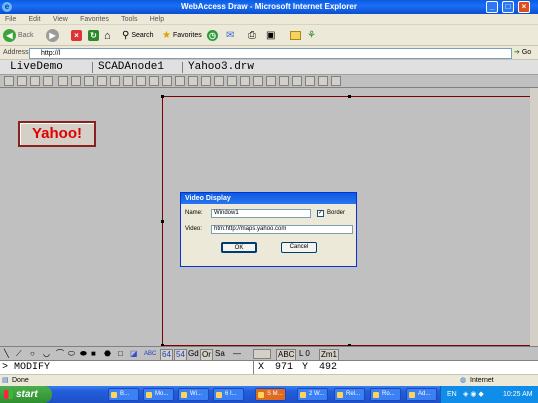 The image size is (538, 403). I want to click on address-input: http://l, so click(270, 53).